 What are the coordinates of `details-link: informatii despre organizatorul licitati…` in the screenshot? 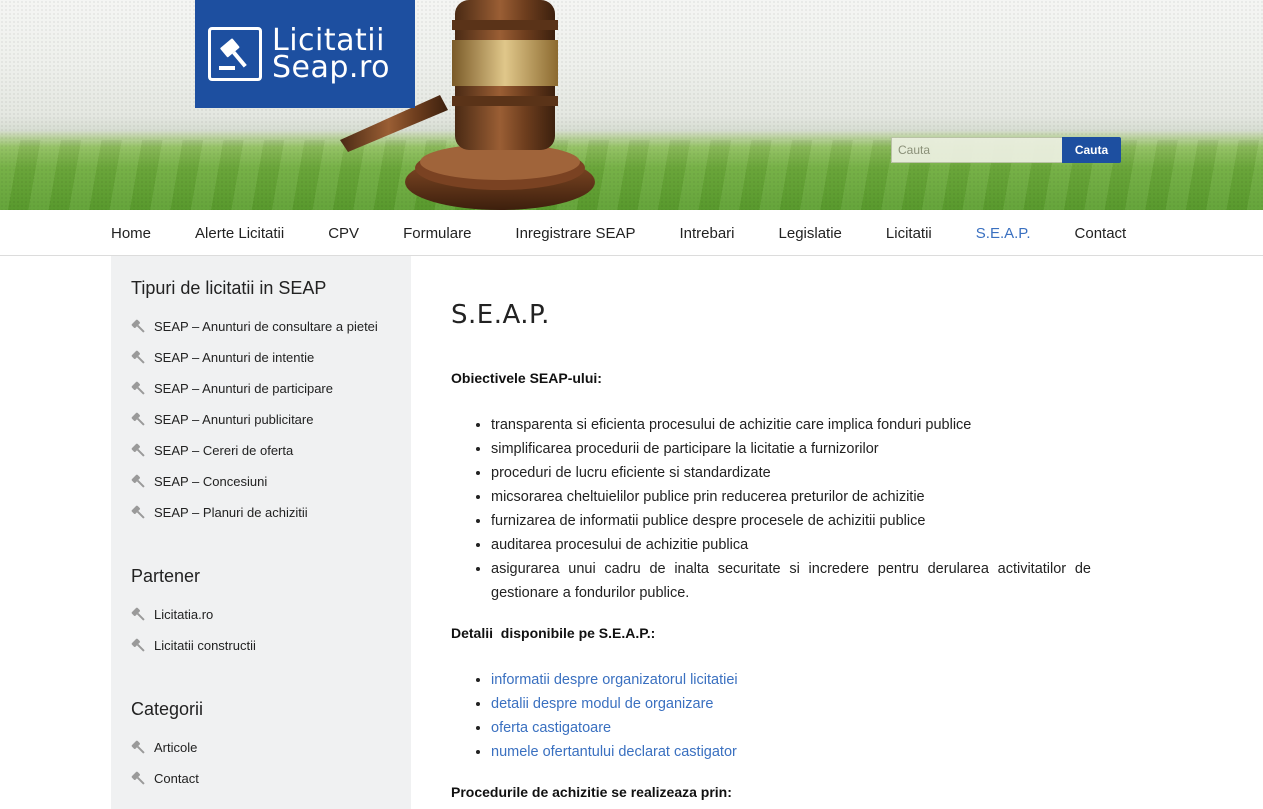 It's located at (791, 680).